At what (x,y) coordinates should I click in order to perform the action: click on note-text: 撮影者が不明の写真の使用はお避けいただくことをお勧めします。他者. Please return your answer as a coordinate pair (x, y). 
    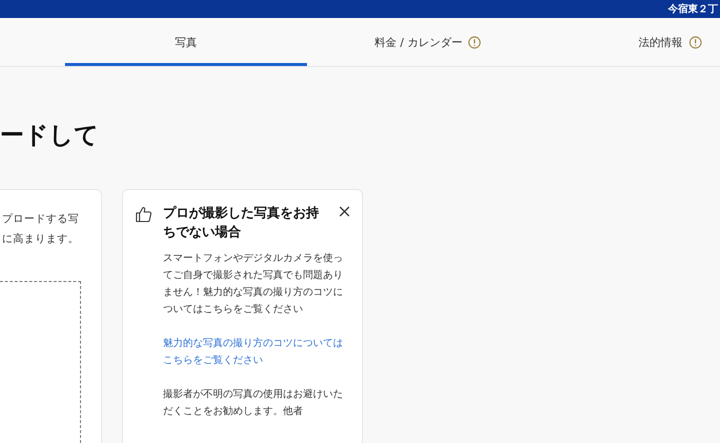
    Looking at the image, I should click on (253, 403).